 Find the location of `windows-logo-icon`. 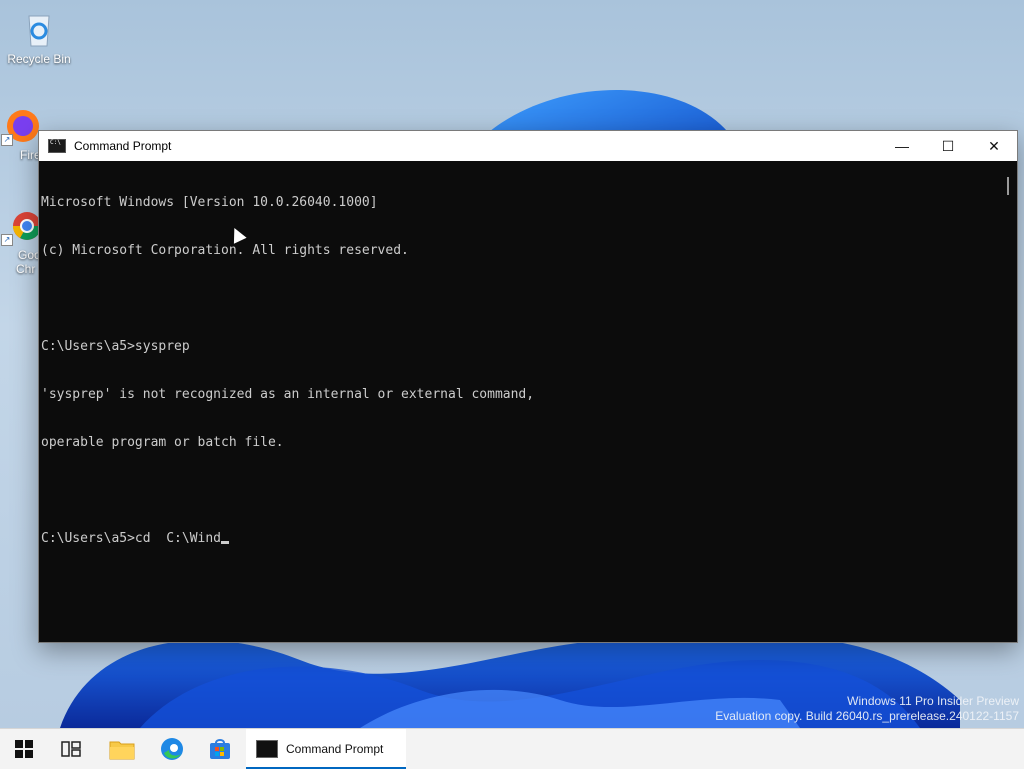

windows-logo-icon is located at coordinates (24, 749).